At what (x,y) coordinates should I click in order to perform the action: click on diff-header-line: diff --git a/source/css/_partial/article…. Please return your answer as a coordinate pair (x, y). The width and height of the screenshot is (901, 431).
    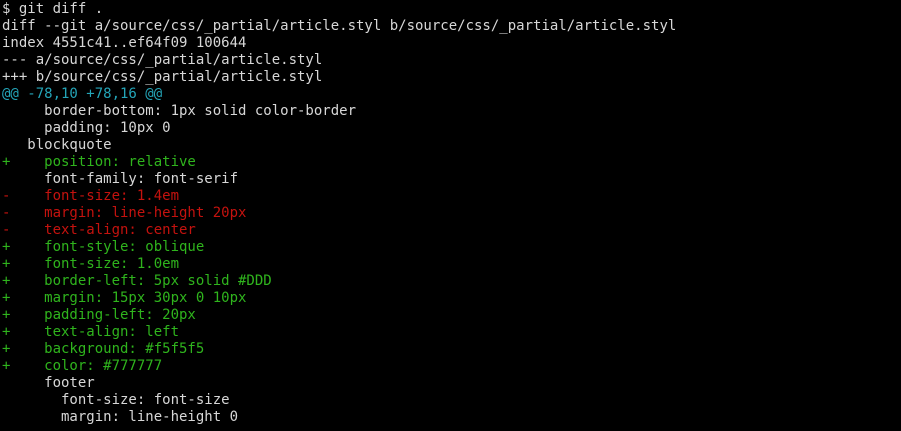
    Looking at the image, I should click on (339, 26).